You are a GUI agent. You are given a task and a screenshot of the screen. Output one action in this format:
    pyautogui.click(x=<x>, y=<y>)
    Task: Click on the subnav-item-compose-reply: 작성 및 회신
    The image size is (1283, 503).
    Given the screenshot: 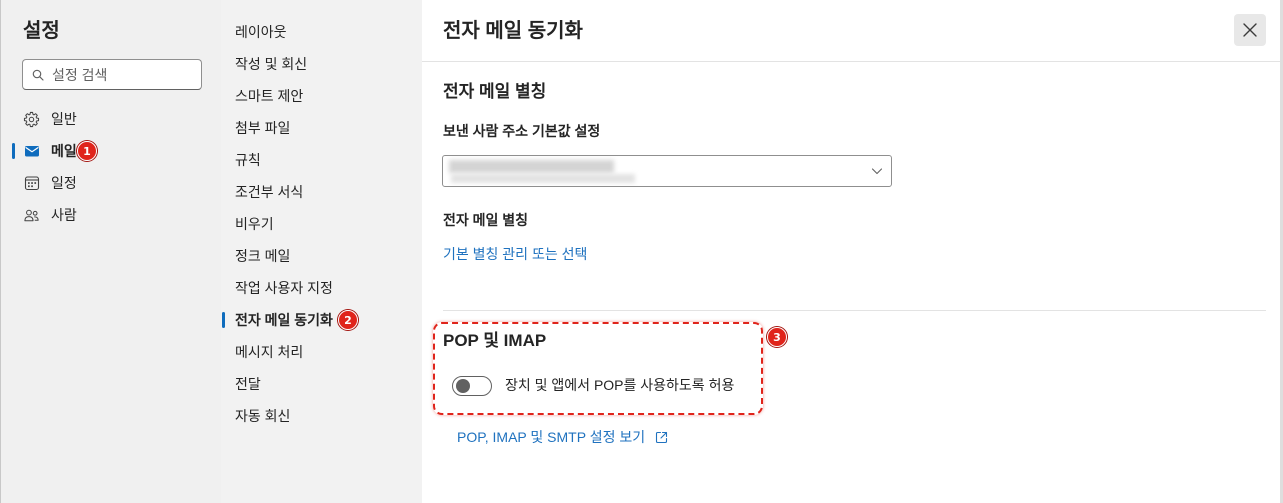 What is the action you would take?
    pyautogui.click(x=321, y=64)
    